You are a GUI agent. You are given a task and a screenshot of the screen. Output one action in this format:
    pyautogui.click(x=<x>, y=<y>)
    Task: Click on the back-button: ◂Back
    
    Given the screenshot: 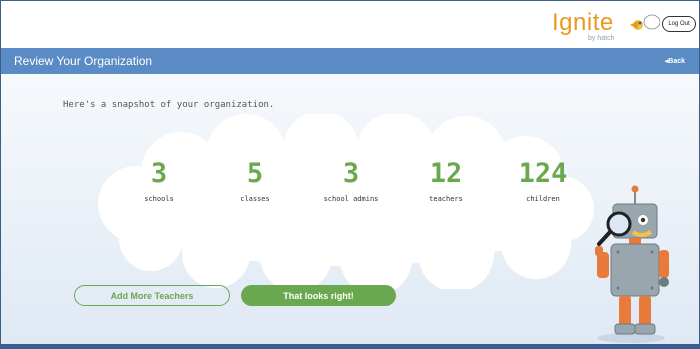 What is the action you would take?
    pyautogui.click(x=675, y=61)
    